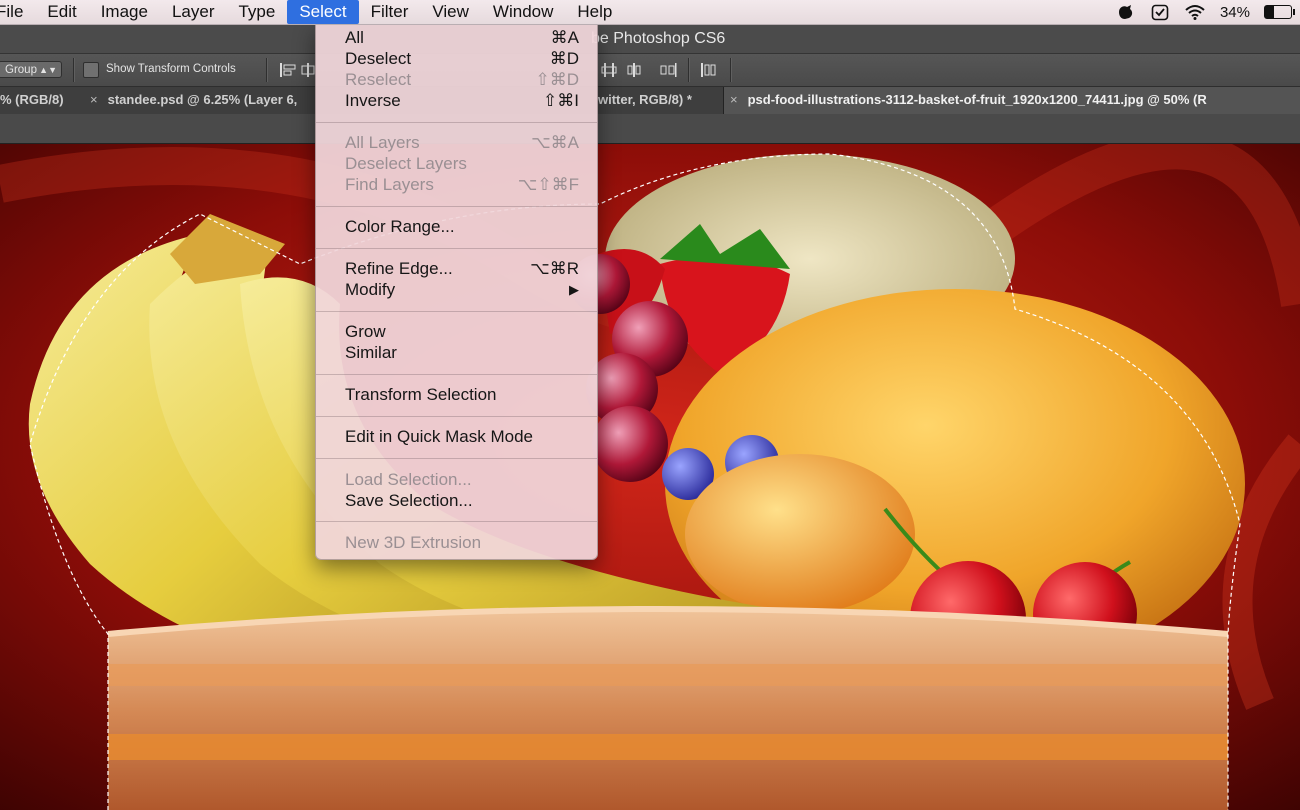 Image resolution: width=1300 pixels, height=810 pixels. Describe the element at coordinates (554, 268) in the screenshot. I see `menu-item-shortcut: ⌥⌘R` at that location.